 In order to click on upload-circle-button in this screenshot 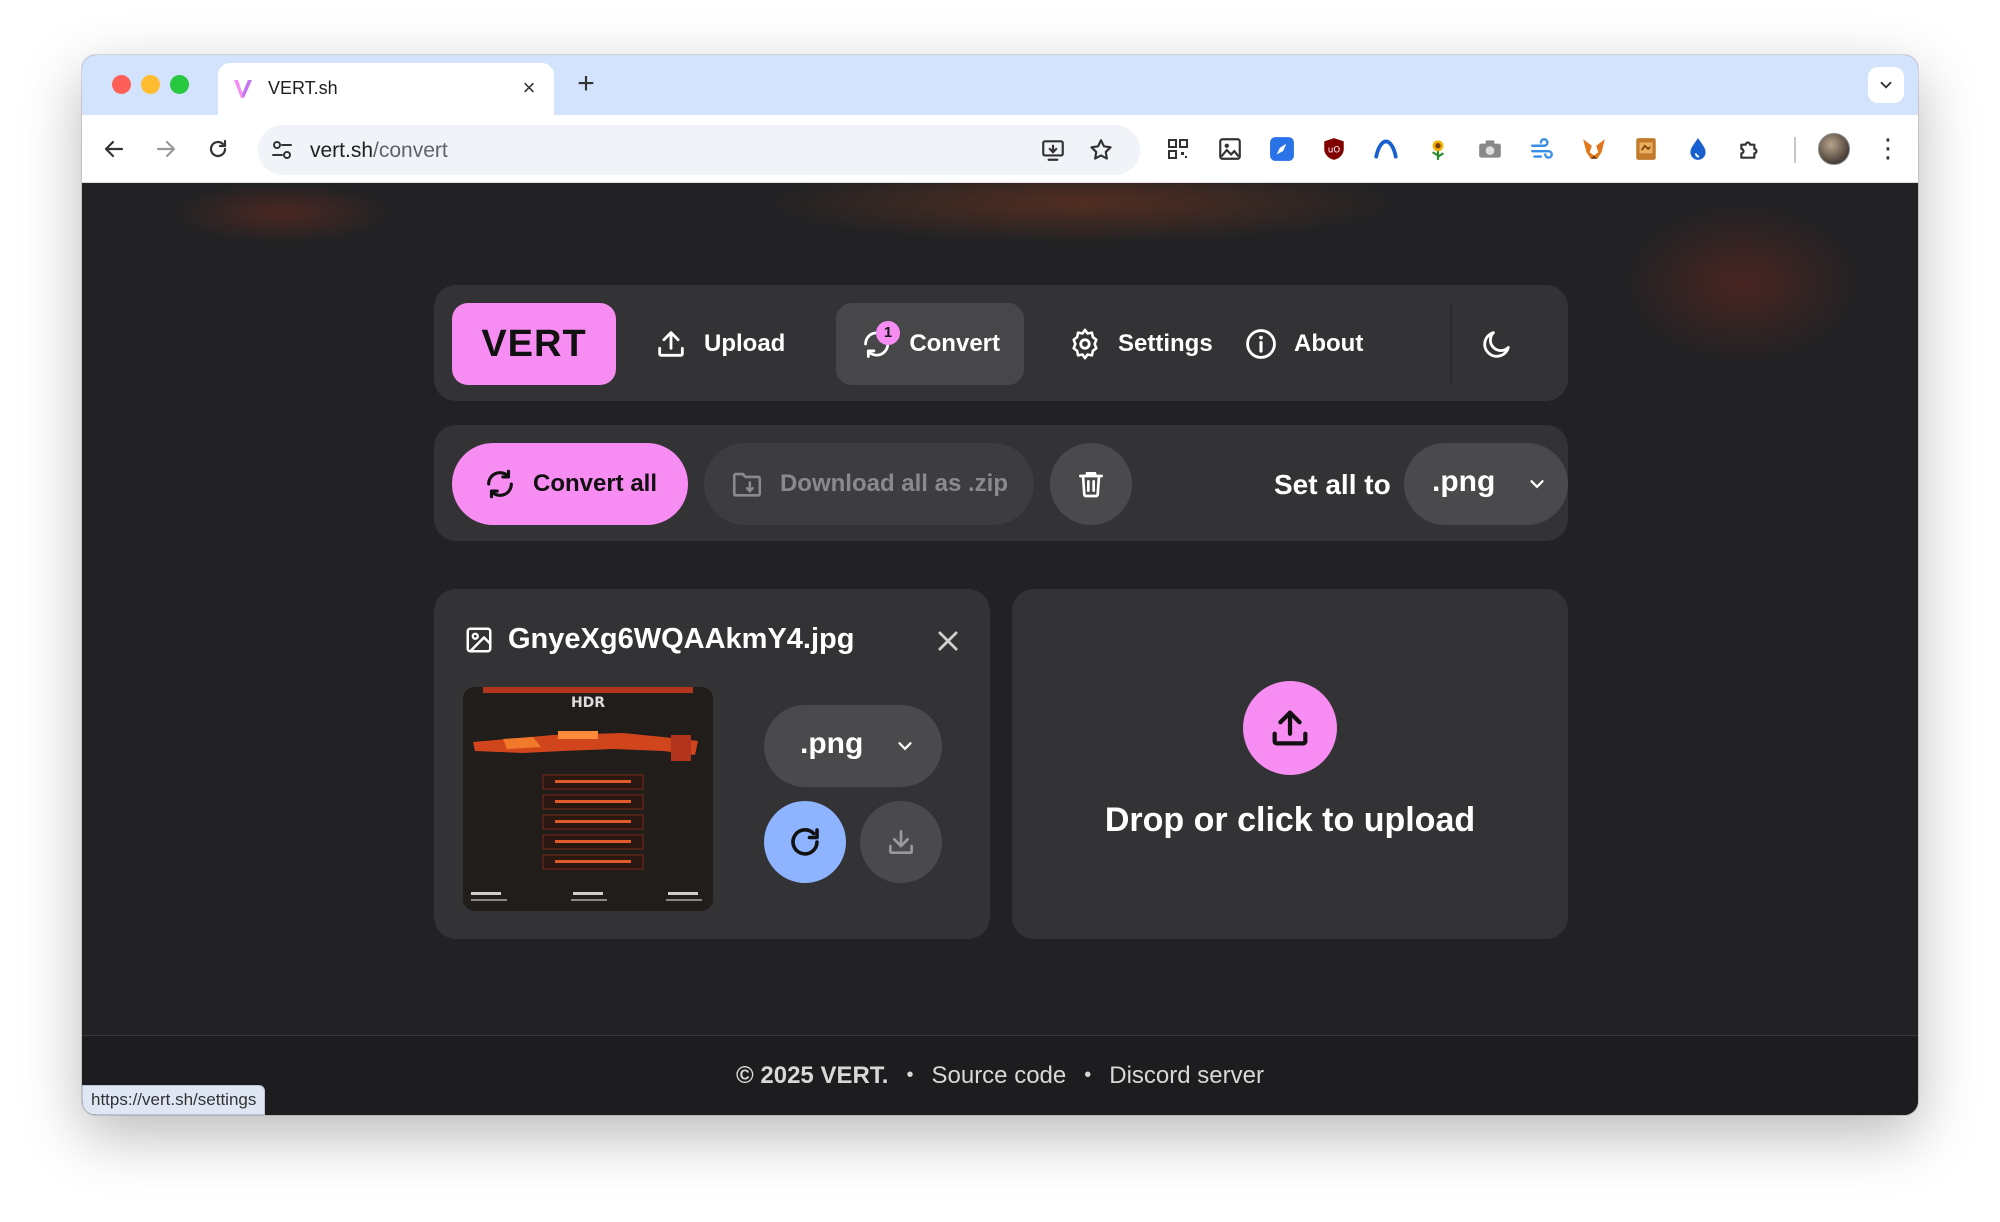, I will do `click(1290, 728)`.